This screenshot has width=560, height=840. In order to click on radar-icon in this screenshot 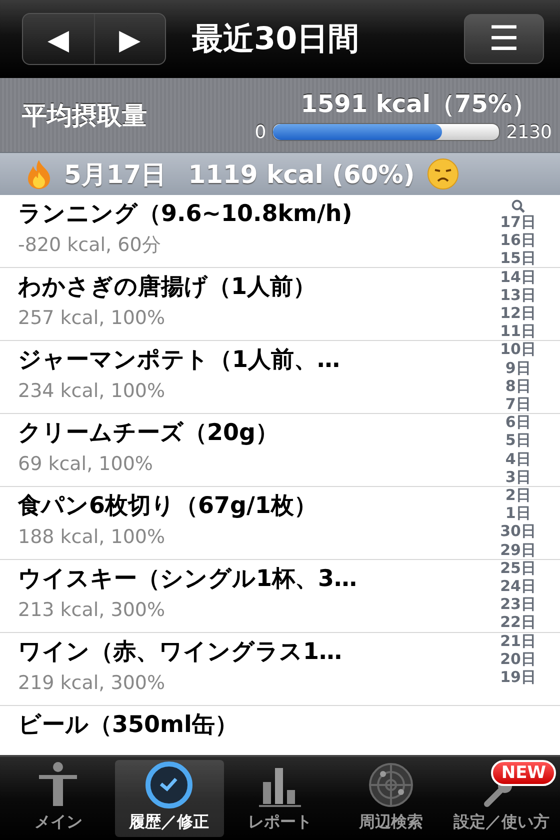, I will do `click(390, 785)`.